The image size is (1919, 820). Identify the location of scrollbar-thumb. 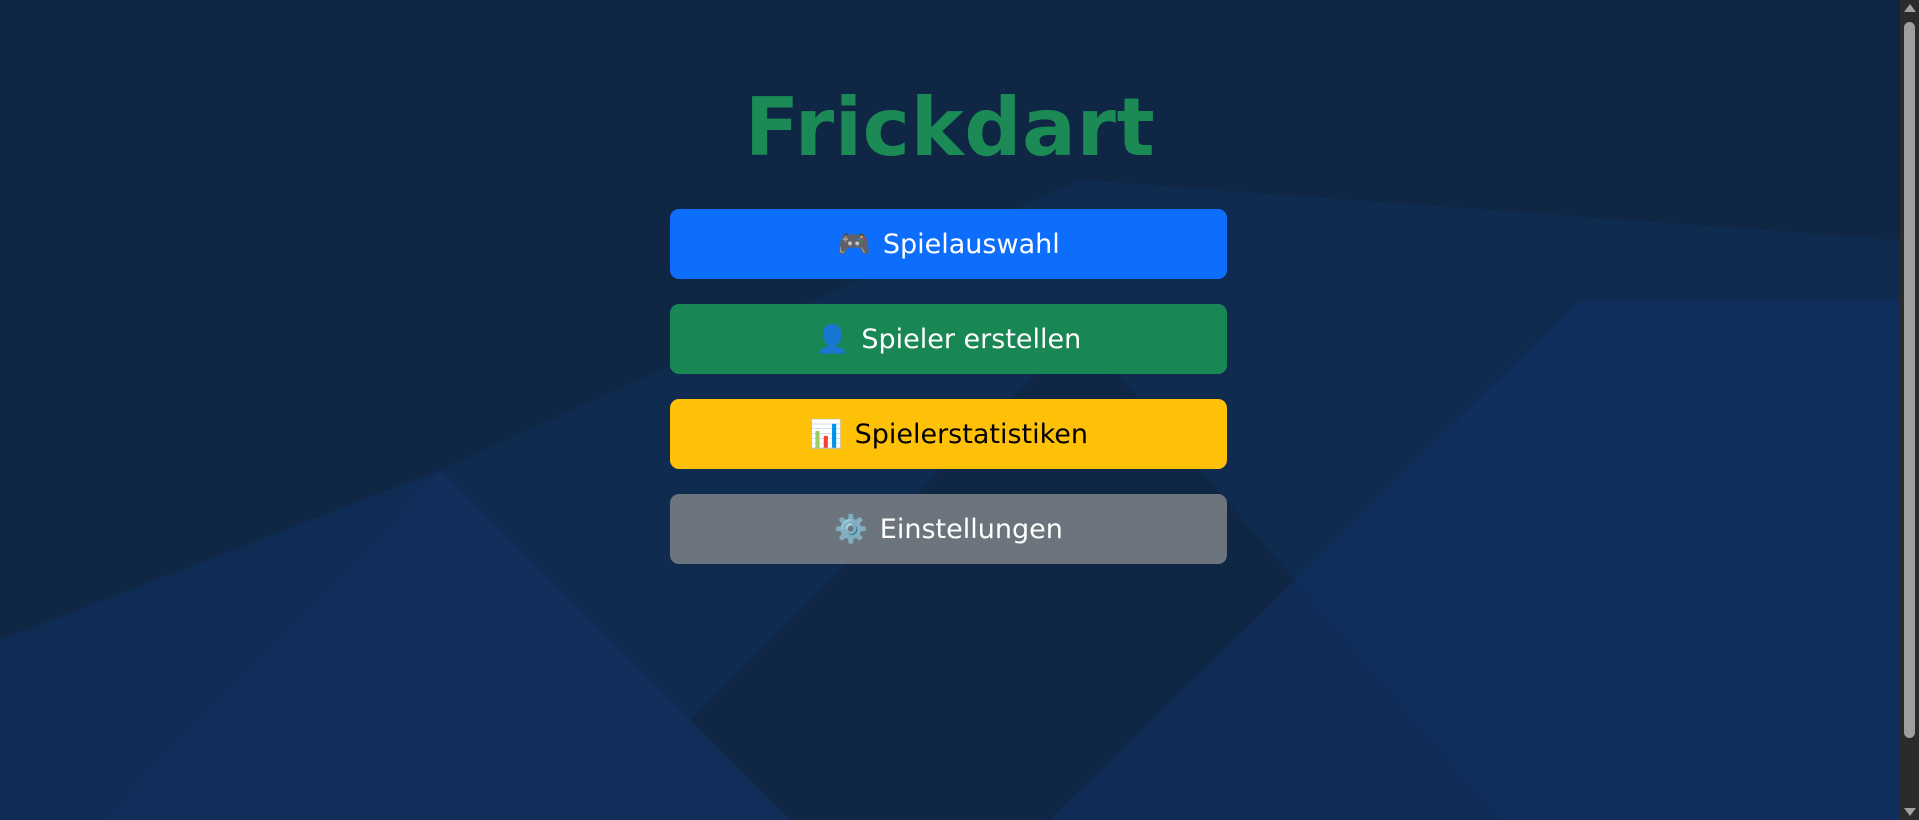
(1909, 380).